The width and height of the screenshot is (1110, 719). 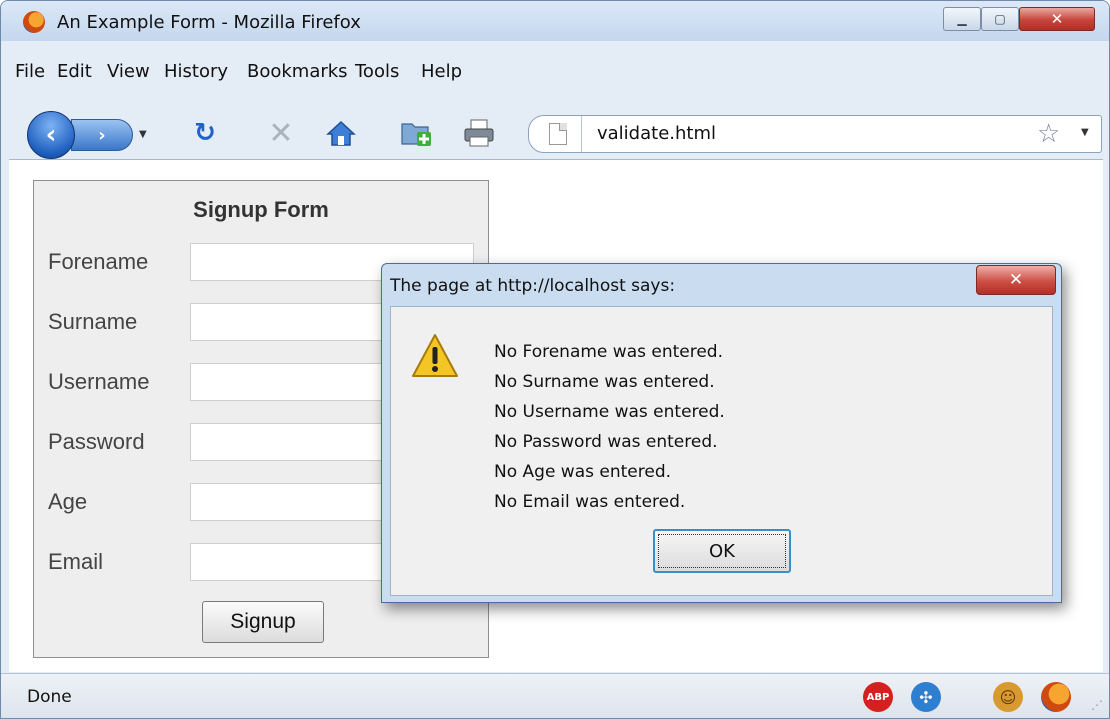 I want to click on menu-bookmarks: Bookmarks, so click(x=297, y=71).